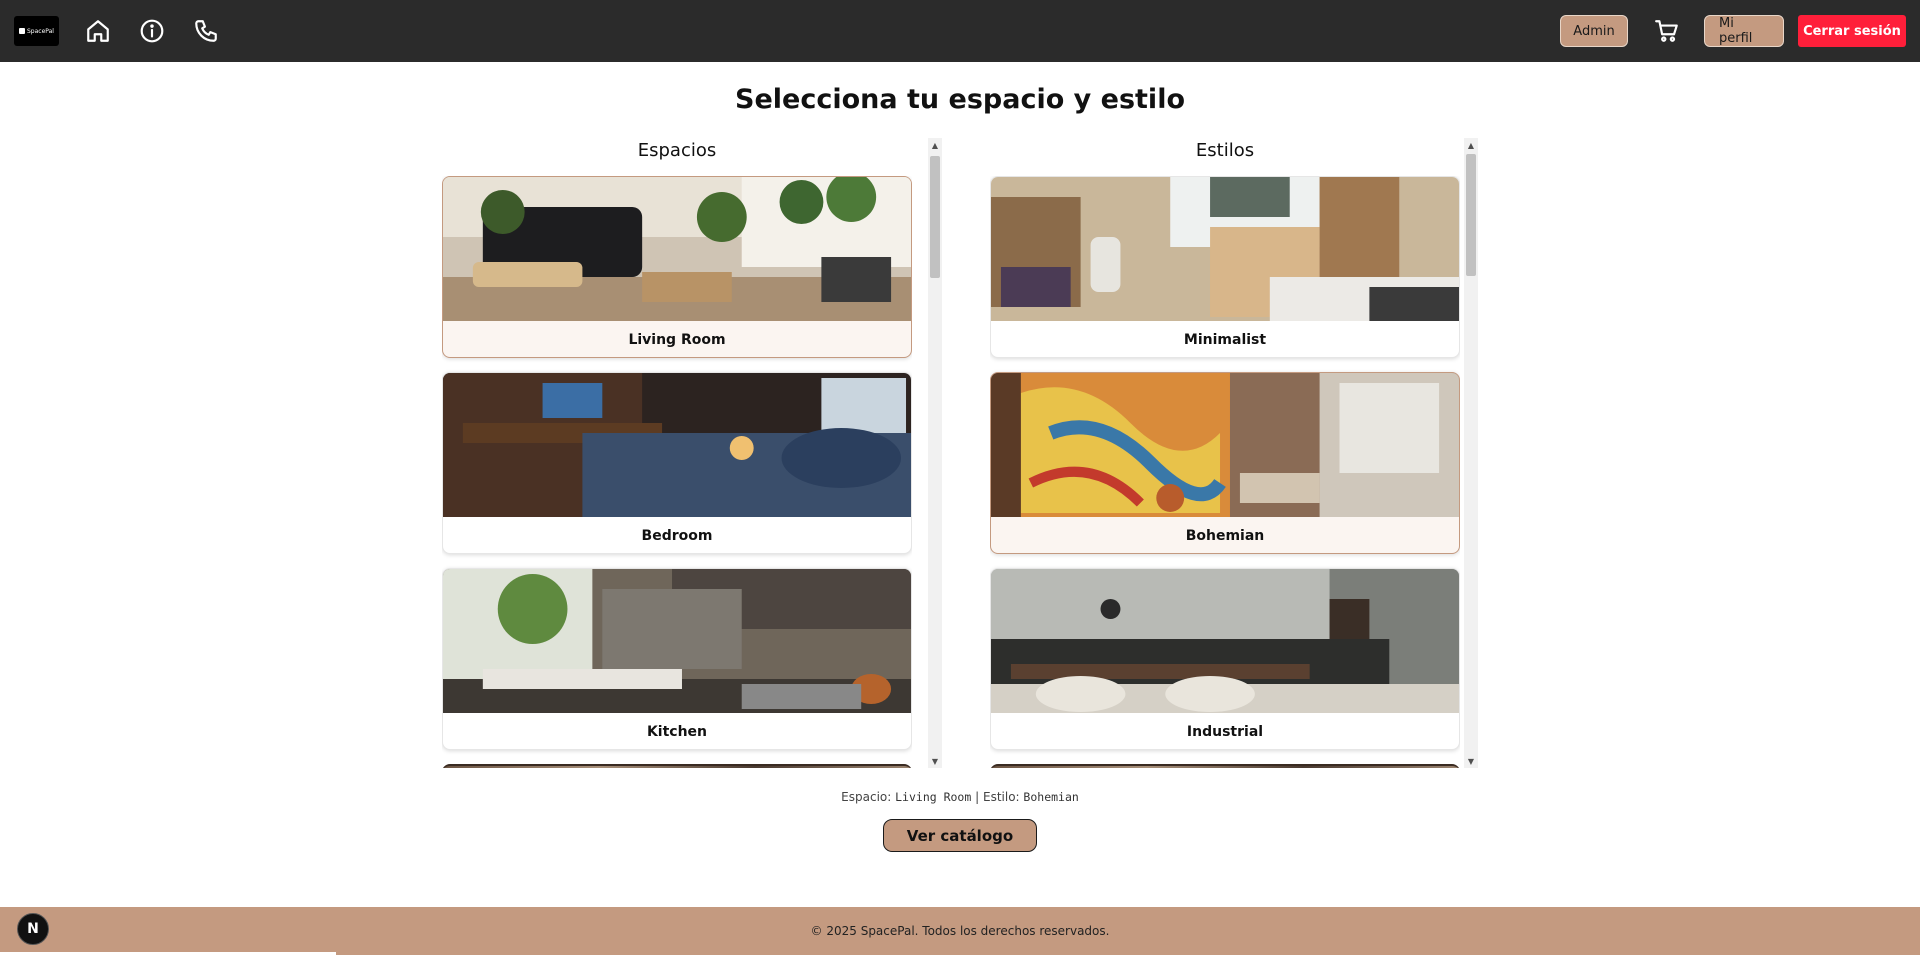  What do you see at coordinates (960, 835) in the screenshot?
I see `view-catalog-button: Ver catálogo` at bounding box center [960, 835].